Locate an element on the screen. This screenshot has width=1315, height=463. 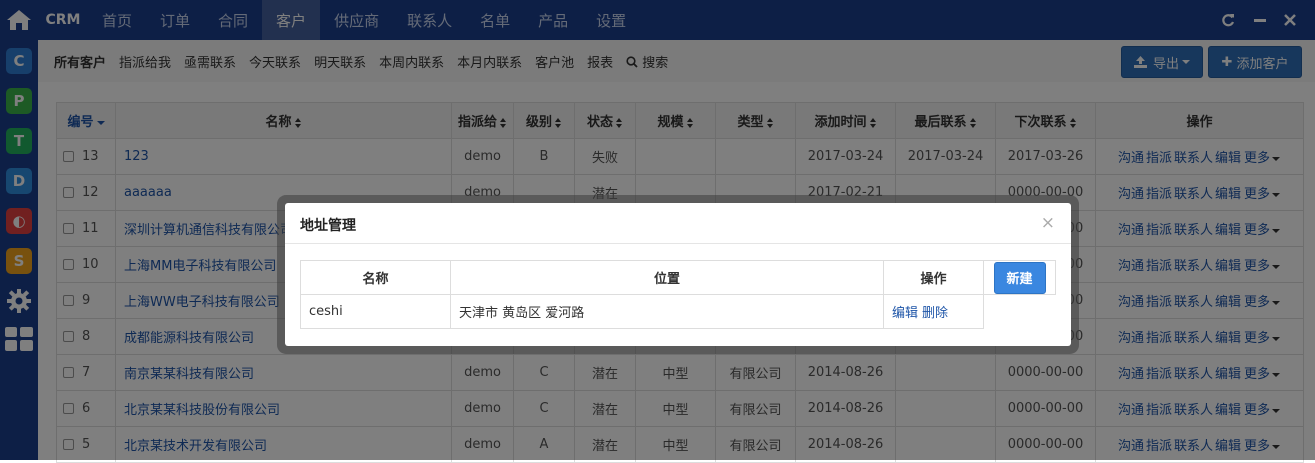
delete-address-link: 删除 is located at coordinates (935, 313).